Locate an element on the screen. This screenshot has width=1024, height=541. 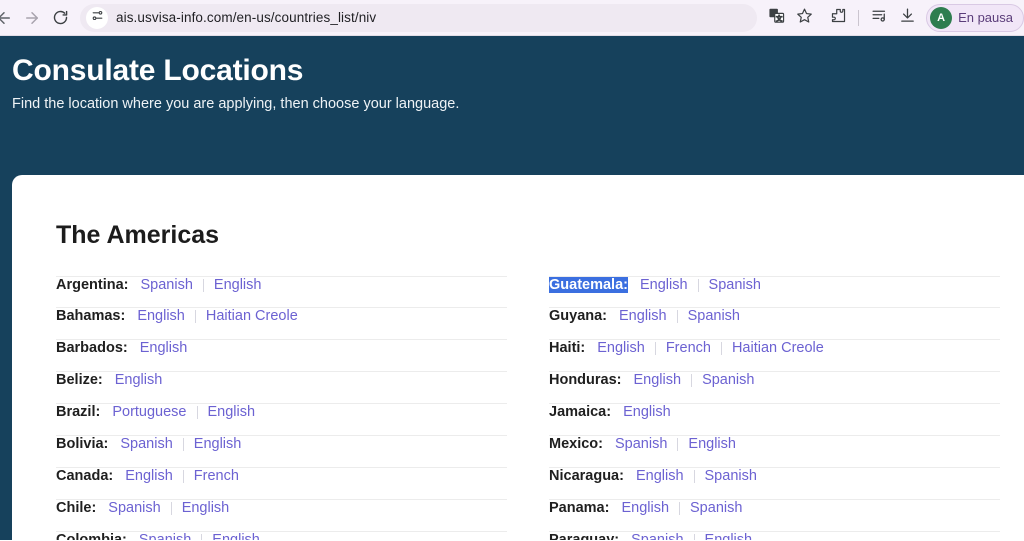
country-name: Canada: is located at coordinates (85, 476).